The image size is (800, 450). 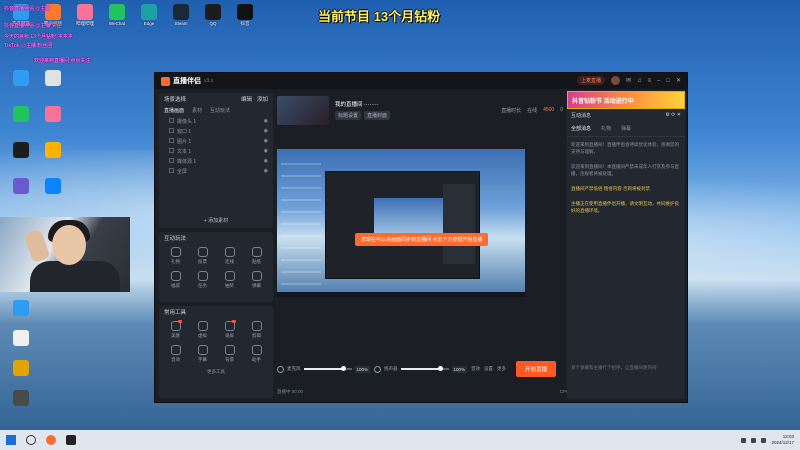 What do you see at coordinates (262, 99) in the screenshot?
I see `scene-add-button: 添加` at bounding box center [262, 99].